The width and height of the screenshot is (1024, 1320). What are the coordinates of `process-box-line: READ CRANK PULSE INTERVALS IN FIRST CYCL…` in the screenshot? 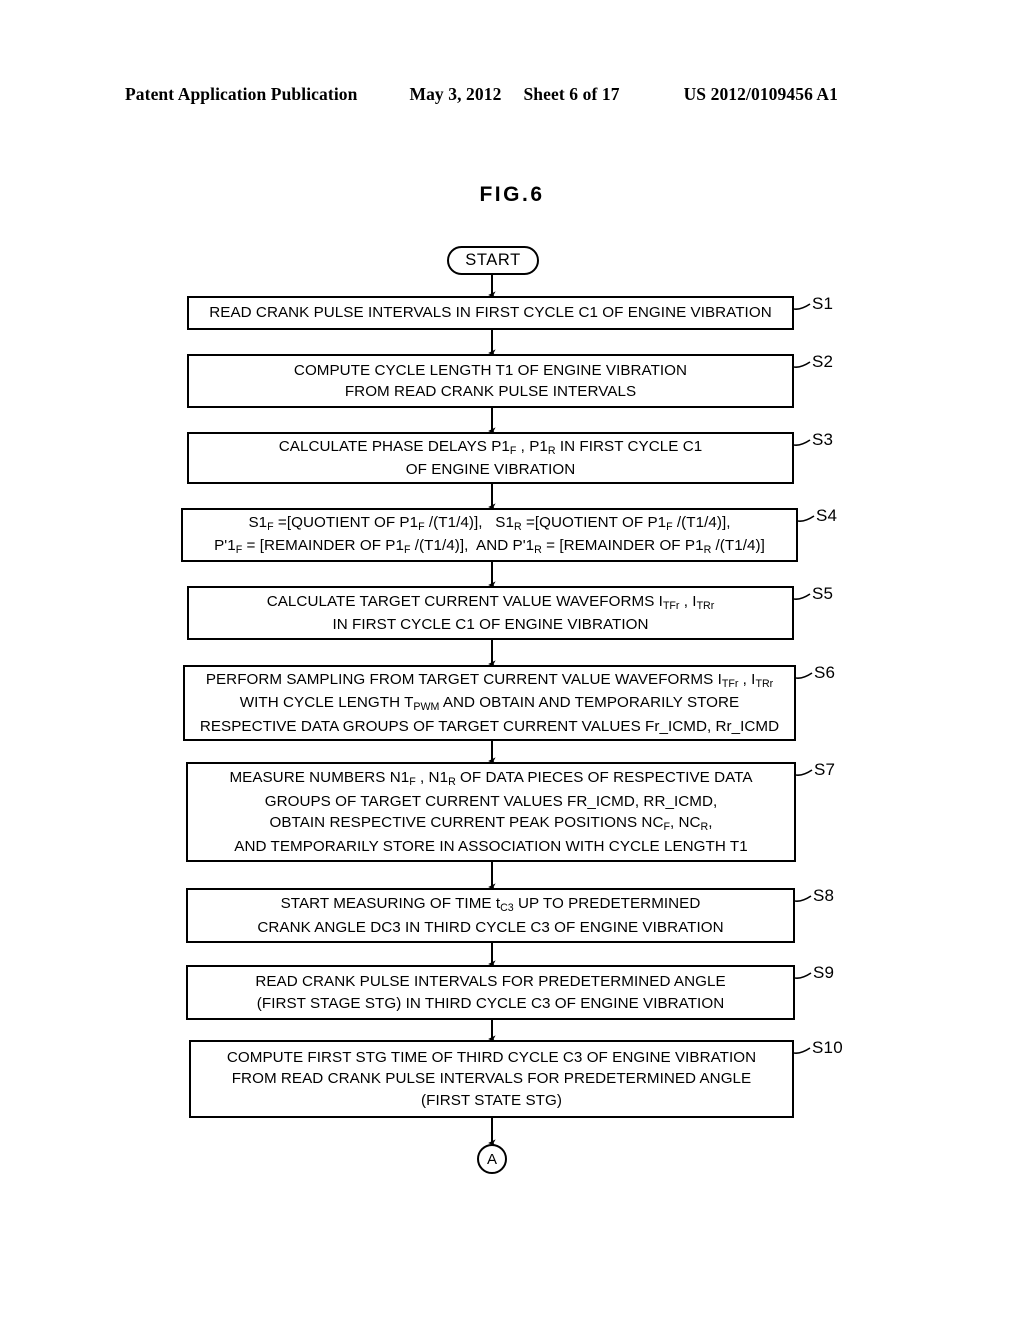 It's located at (490, 313).